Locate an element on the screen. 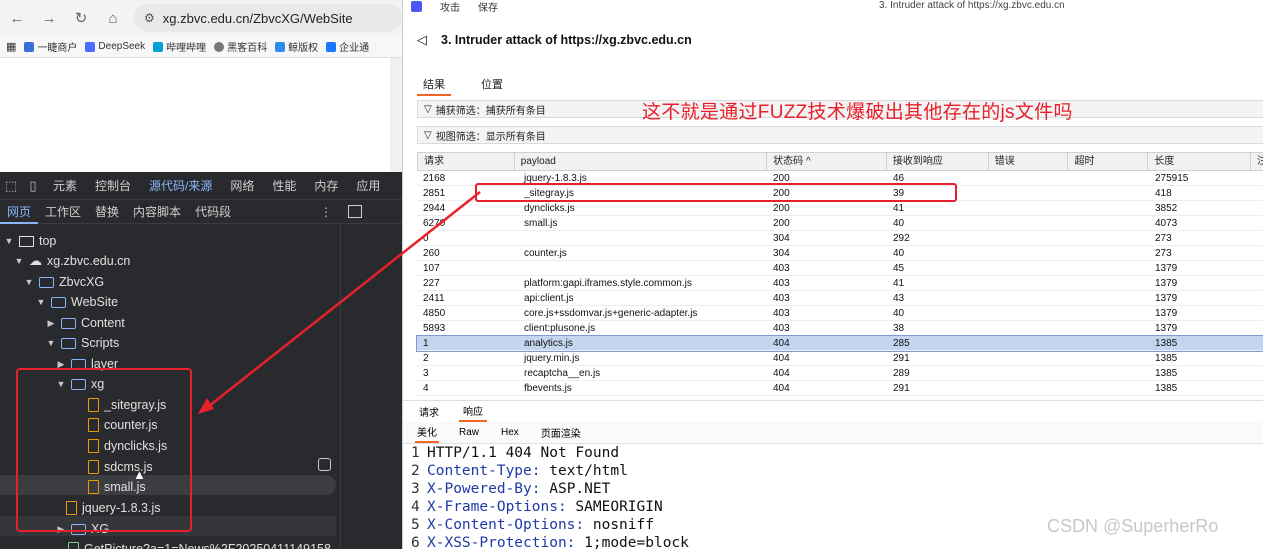 The width and height of the screenshot is (1263, 549). tab-elements: 元素 is located at coordinates (65, 185).